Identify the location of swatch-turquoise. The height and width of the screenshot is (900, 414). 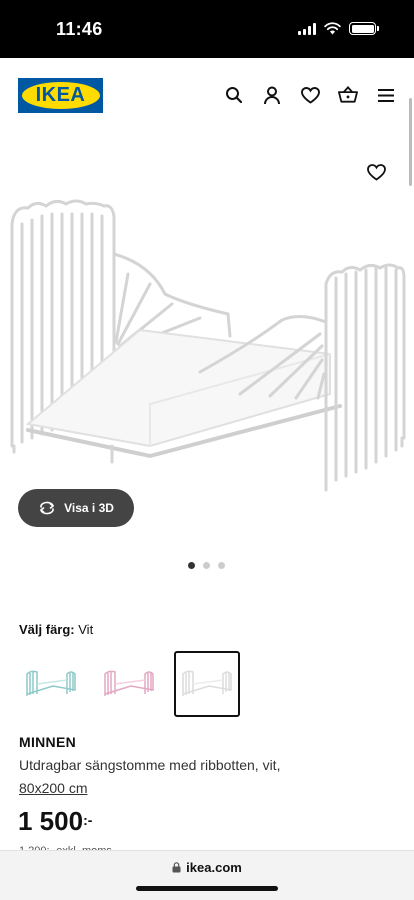
(51, 684).